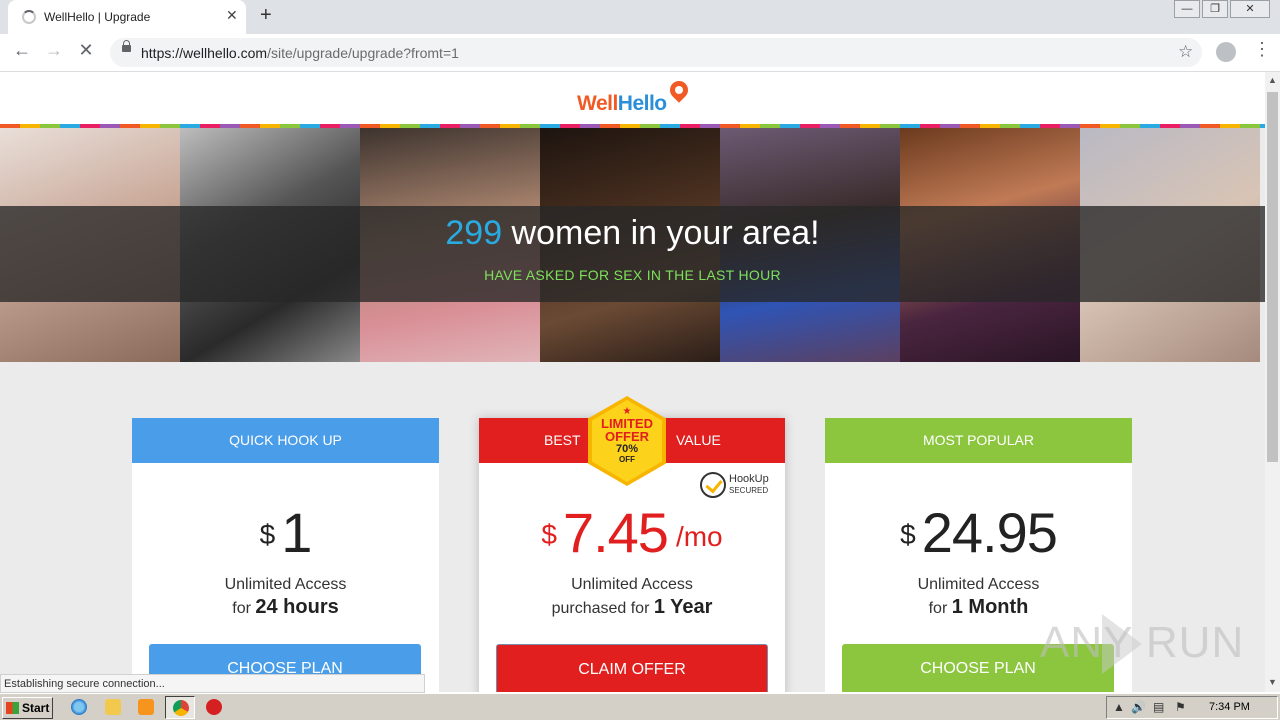 The width and height of the screenshot is (1280, 720). I want to click on lock-icon, so click(126, 46).